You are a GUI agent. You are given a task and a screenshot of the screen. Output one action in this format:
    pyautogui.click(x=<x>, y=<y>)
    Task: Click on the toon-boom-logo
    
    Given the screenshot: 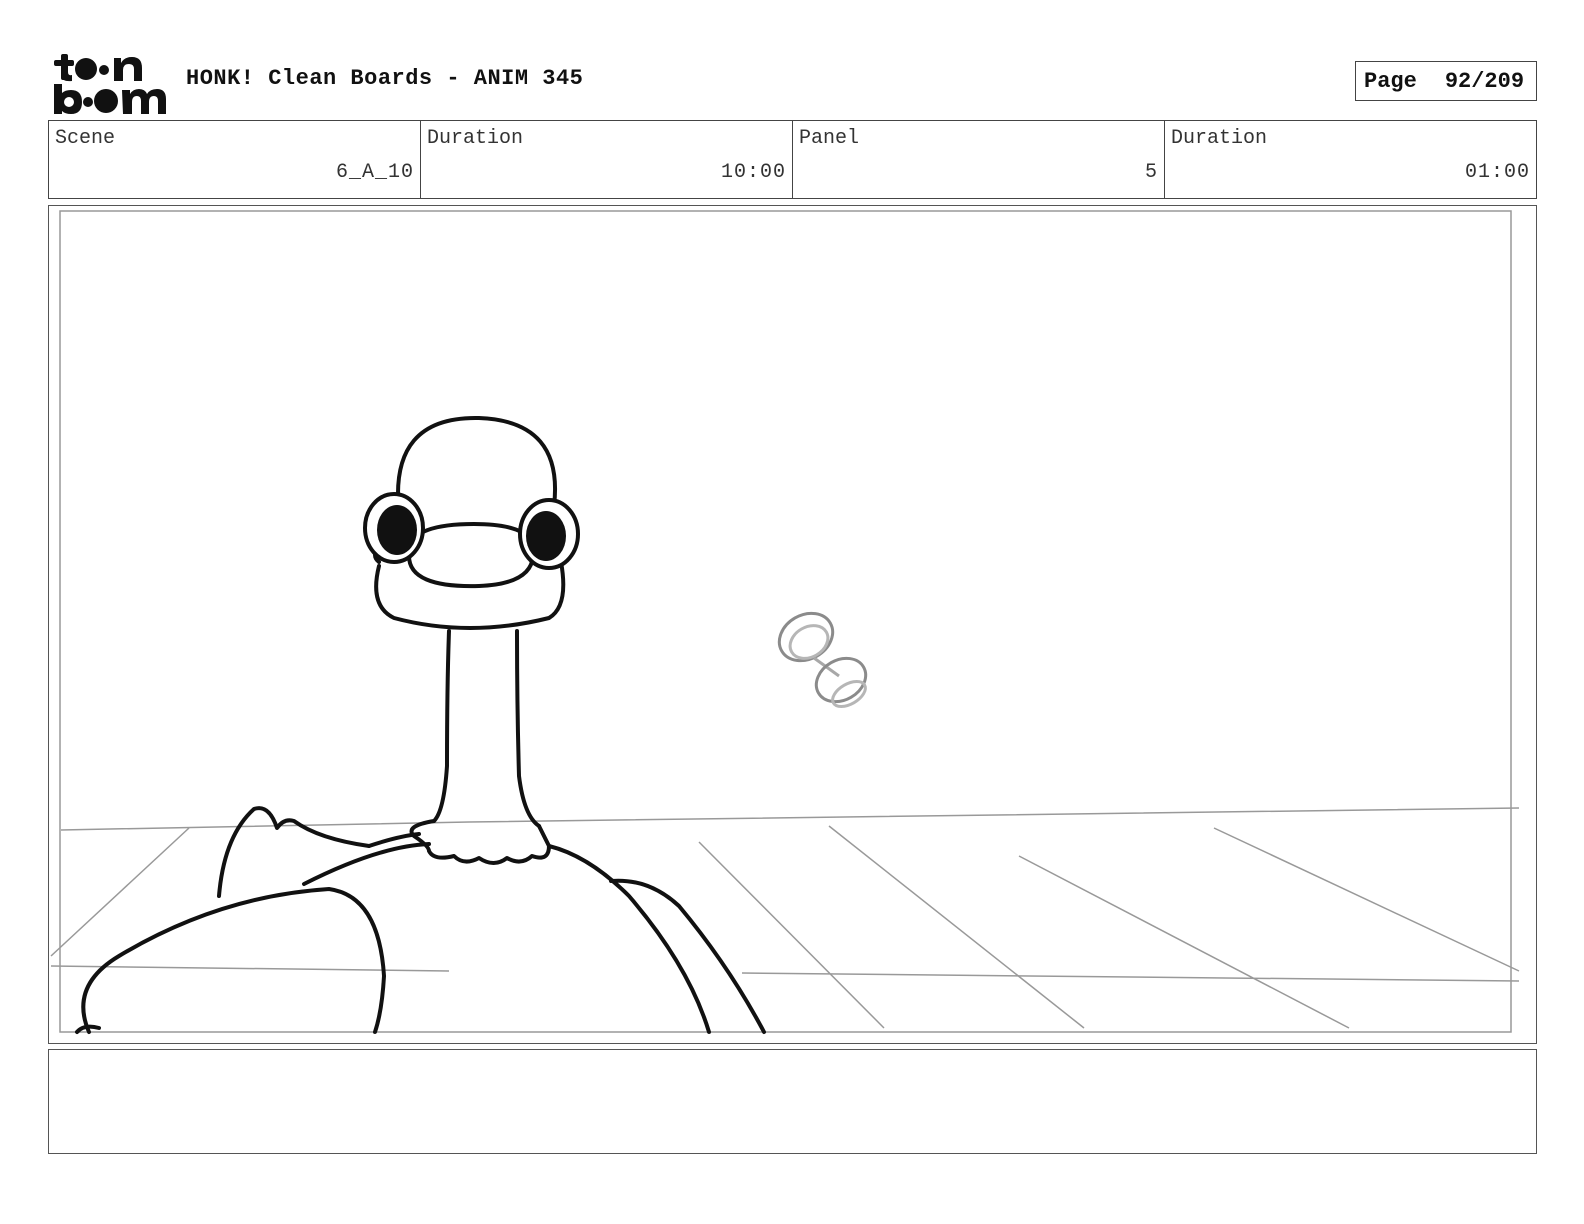 What is the action you would take?
    pyautogui.click(x=110, y=84)
    